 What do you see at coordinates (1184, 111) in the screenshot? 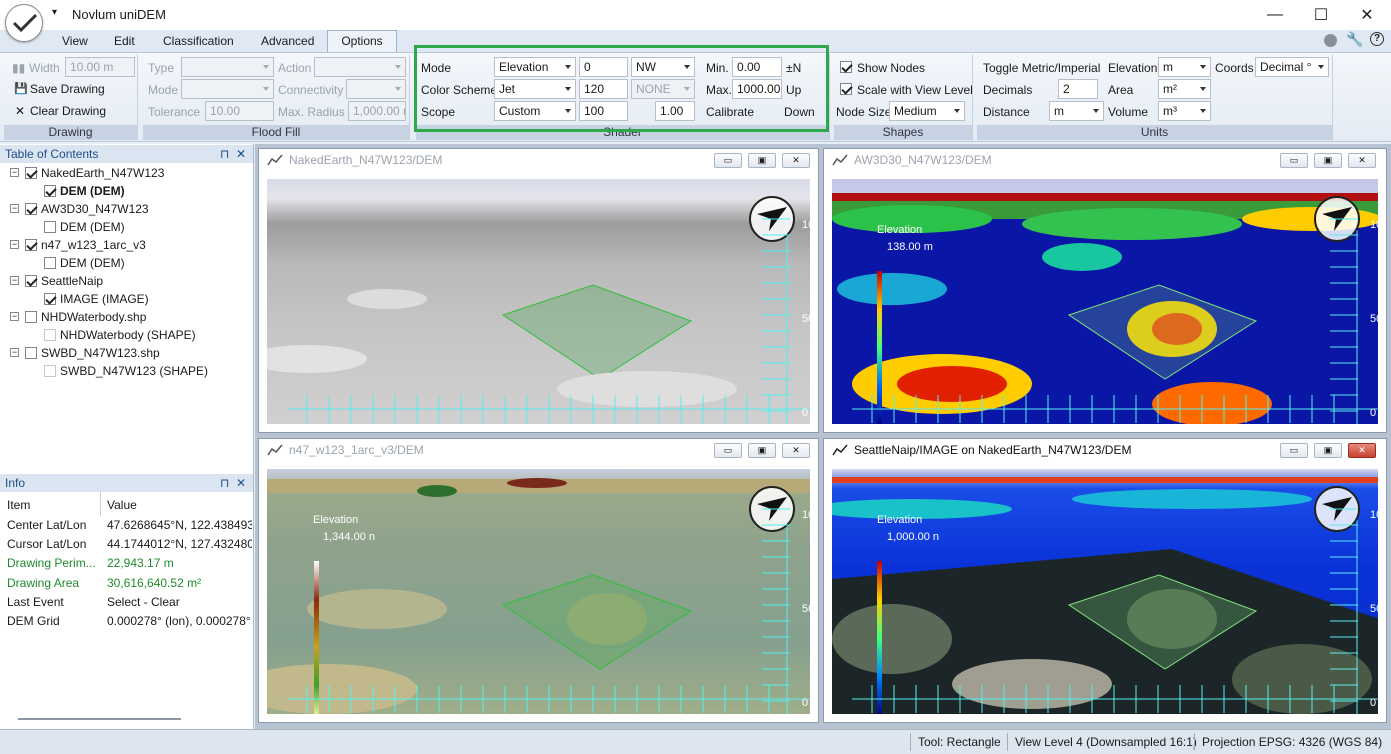
I see `volume-unit-select: m³` at bounding box center [1184, 111].